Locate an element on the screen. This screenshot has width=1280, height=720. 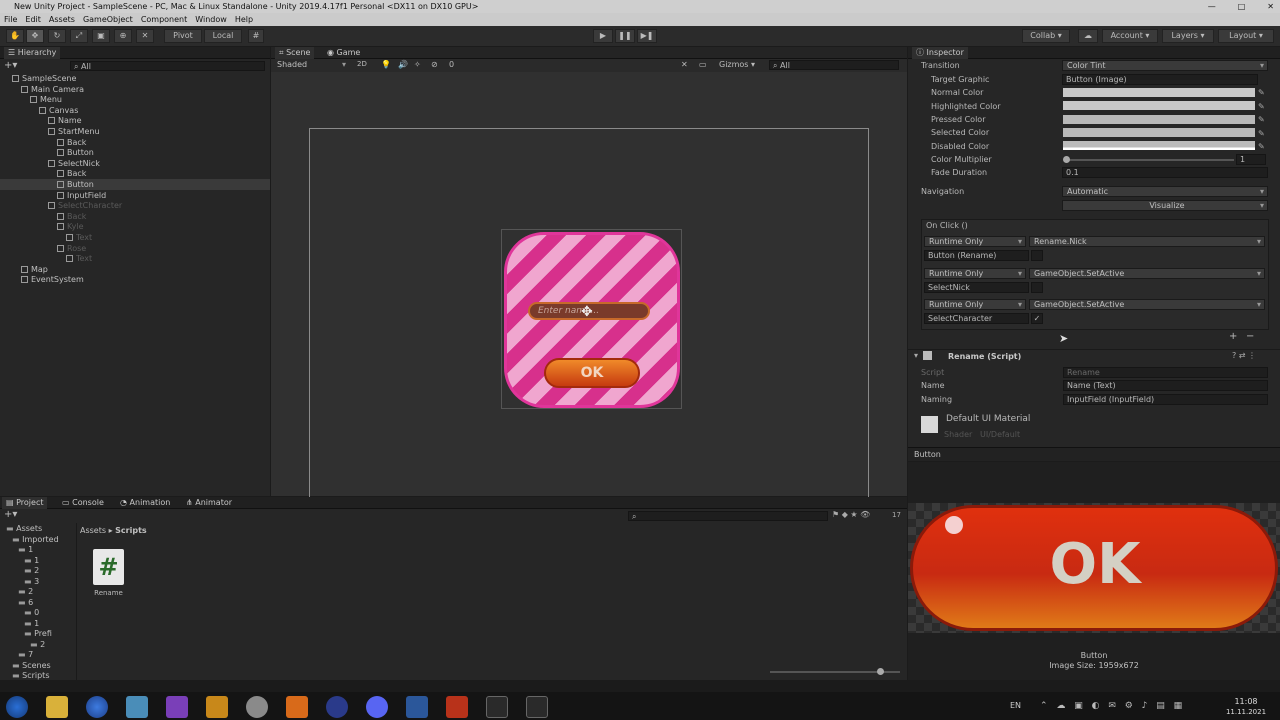
hierarchy-item: Name is located at coordinates (135, 120).